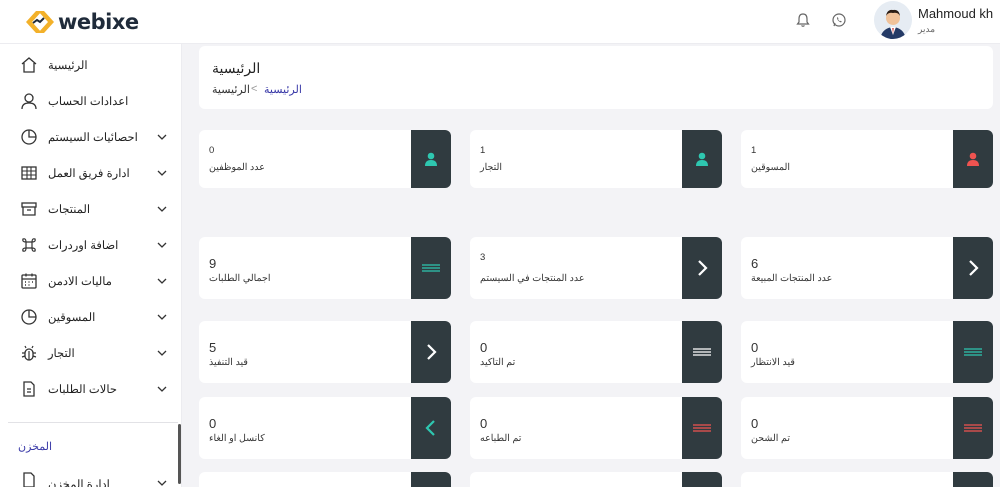 Image resolution: width=1000 pixels, height=487 pixels. Describe the element at coordinates (90, 474) in the screenshot. I see `sidebar-item-warehouse-management: ادارة المخزن` at that location.